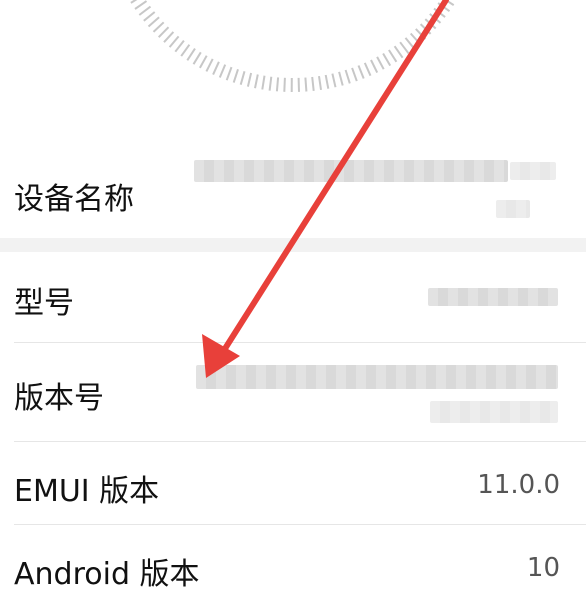 This screenshot has width=586, height=602. Describe the element at coordinates (293, 483) in the screenshot. I see `emui-version-row: EMUI 版本 11.0.0` at that location.